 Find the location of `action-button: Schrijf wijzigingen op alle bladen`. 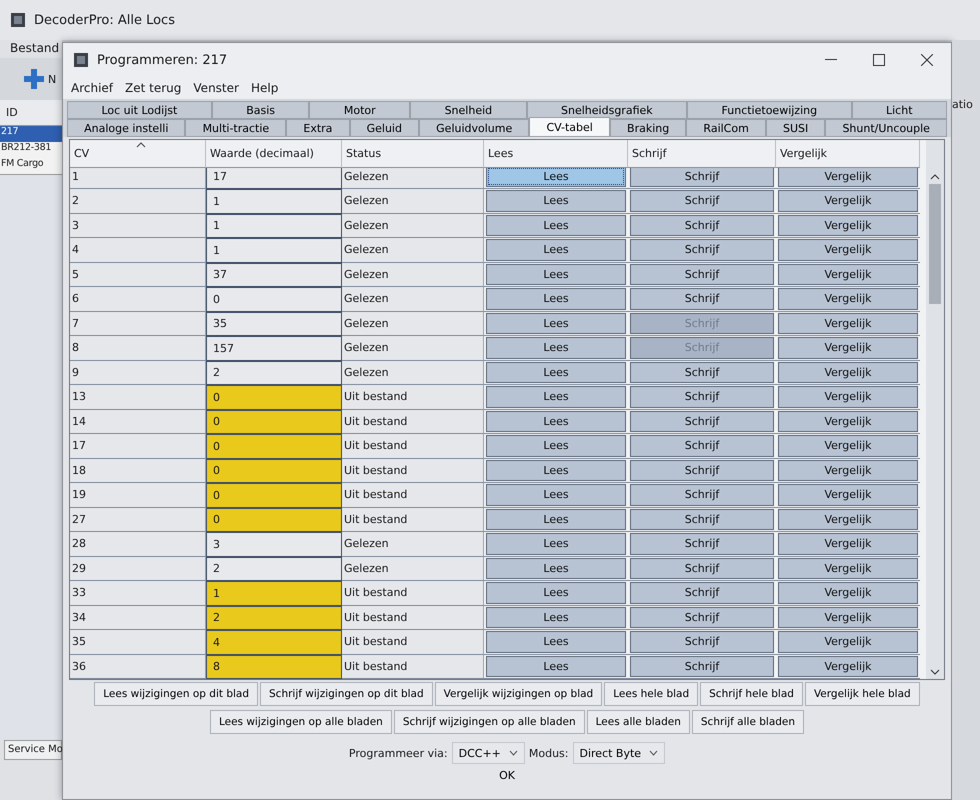

action-button: Schrijf wijzigingen op alle bladen is located at coordinates (489, 722).